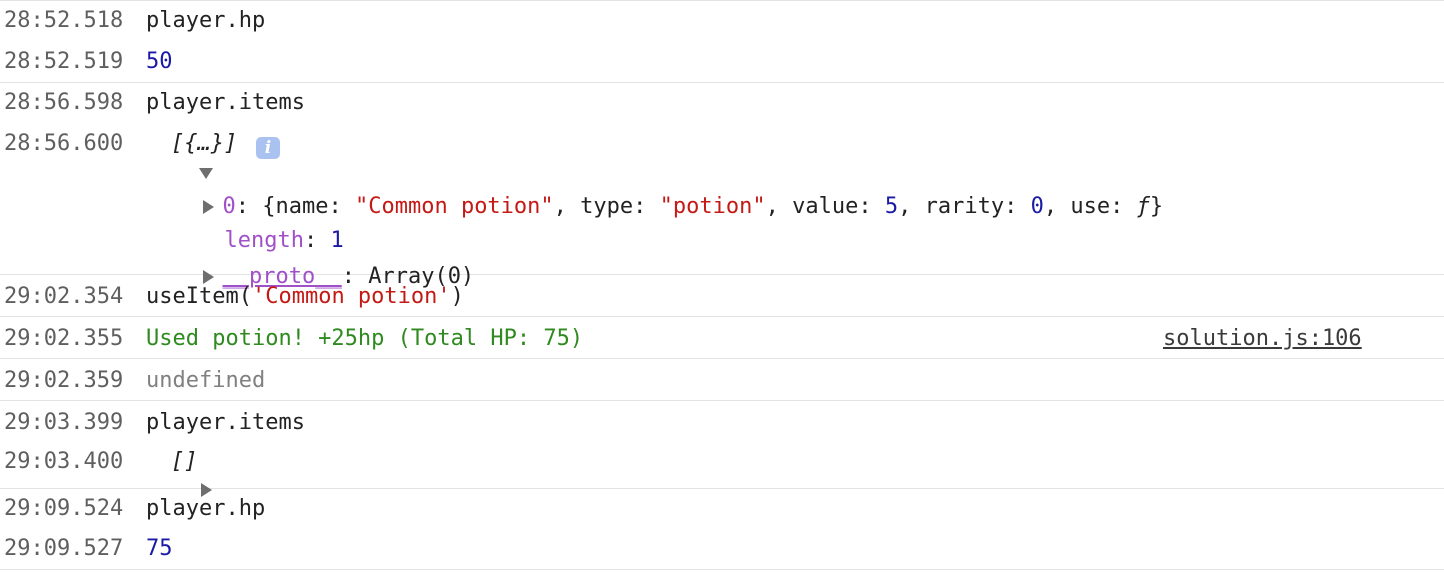 This screenshot has height=572, width=1444. I want to click on console-result: undefined, so click(206, 380).